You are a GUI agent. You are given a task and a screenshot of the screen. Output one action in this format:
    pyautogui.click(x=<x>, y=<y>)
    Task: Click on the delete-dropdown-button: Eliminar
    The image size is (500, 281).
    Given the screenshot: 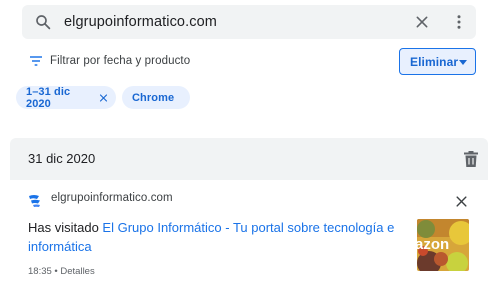 What is the action you would take?
    pyautogui.click(x=437, y=61)
    